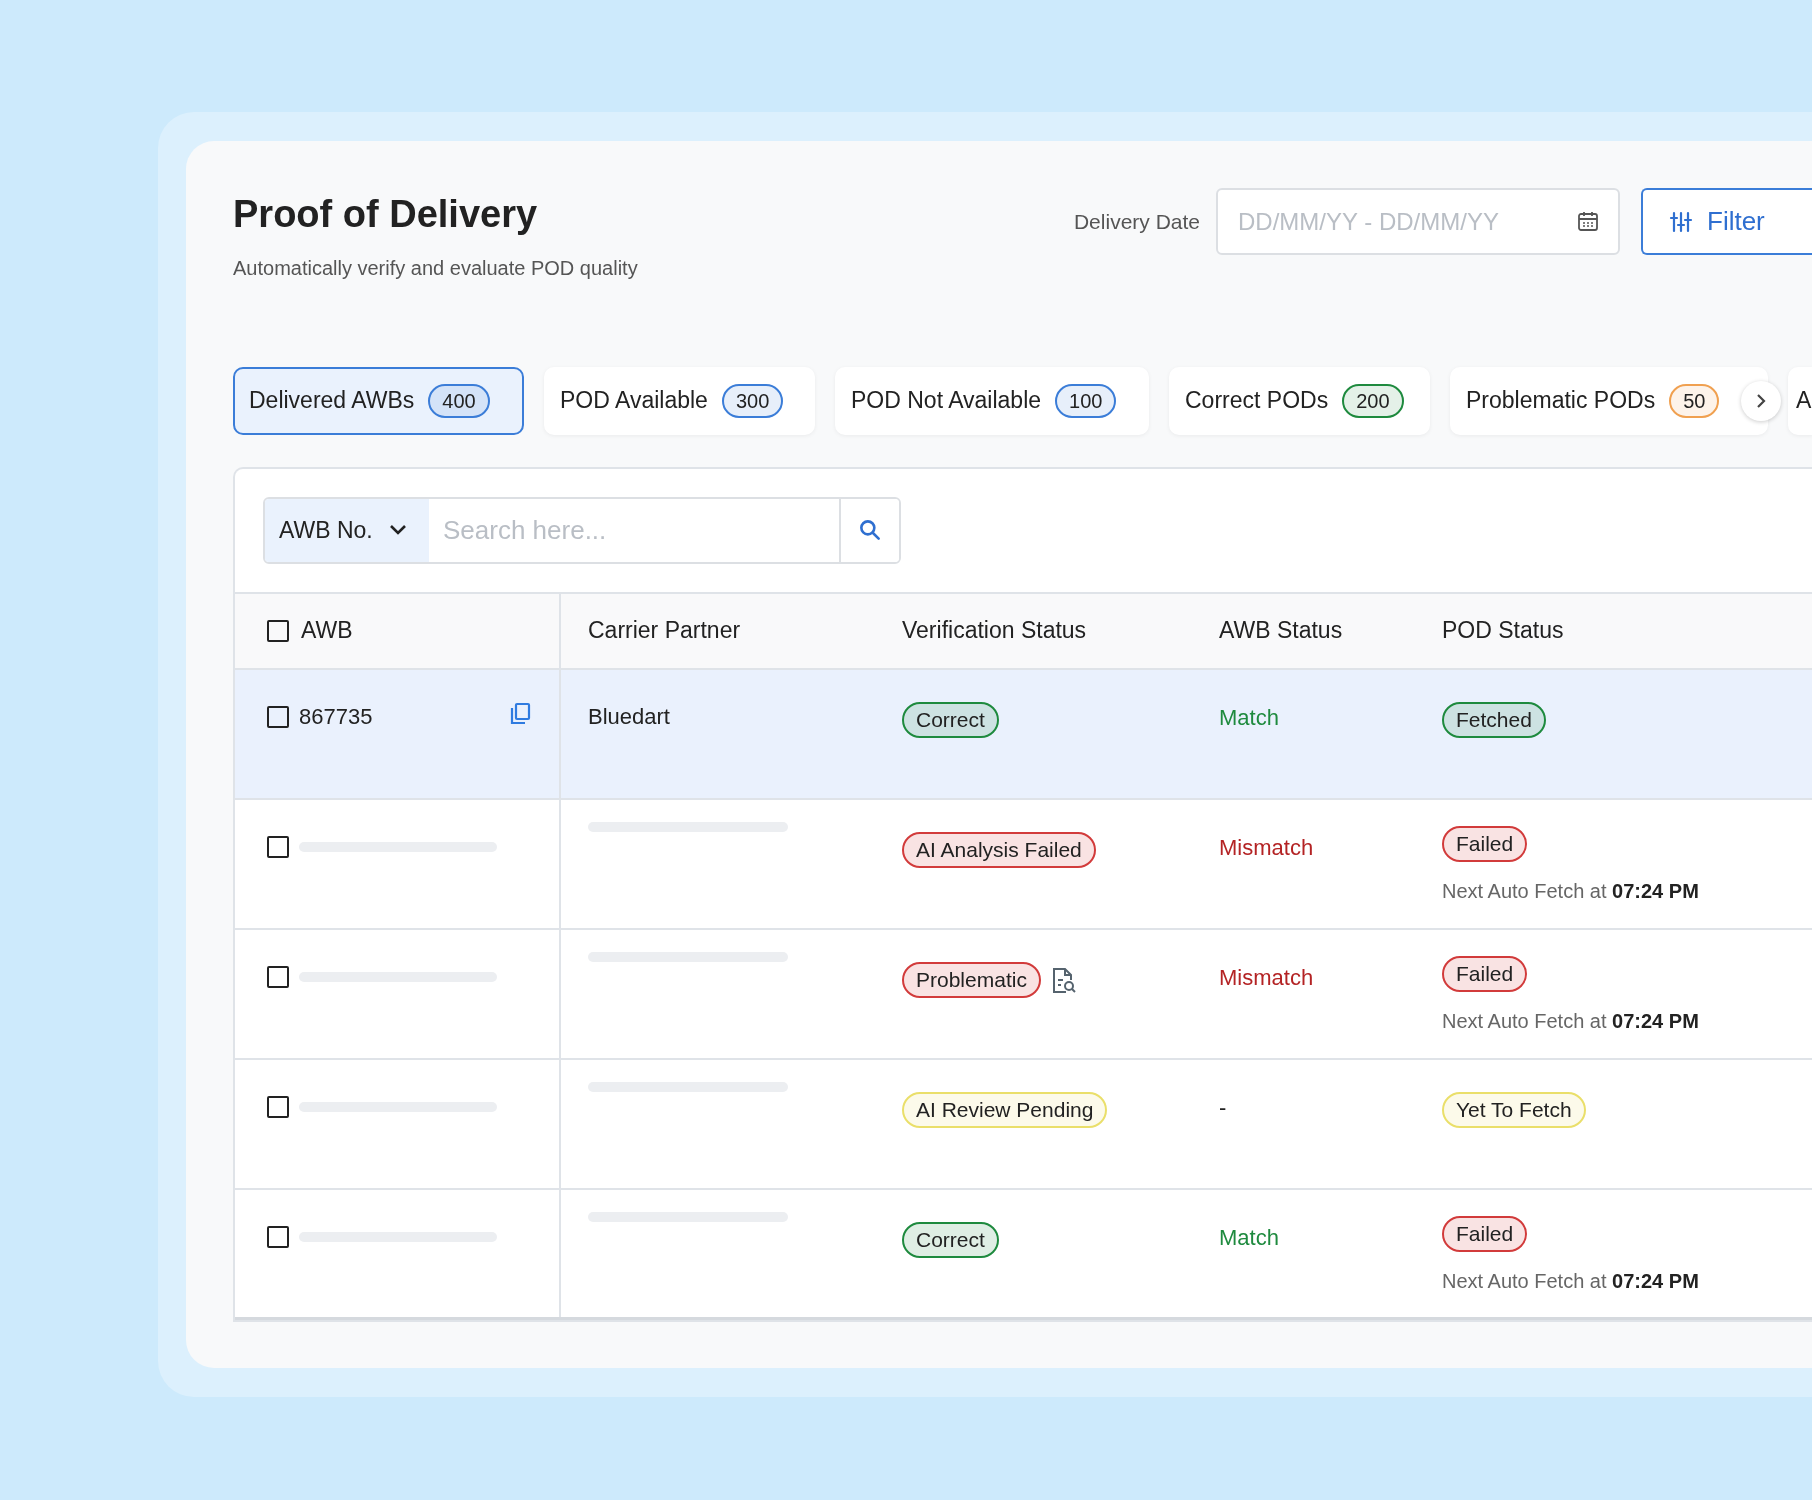 The image size is (1812, 1500). What do you see at coordinates (1588, 221) in the screenshot?
I see `calendar-icon` at bounding box center [1588, 221].